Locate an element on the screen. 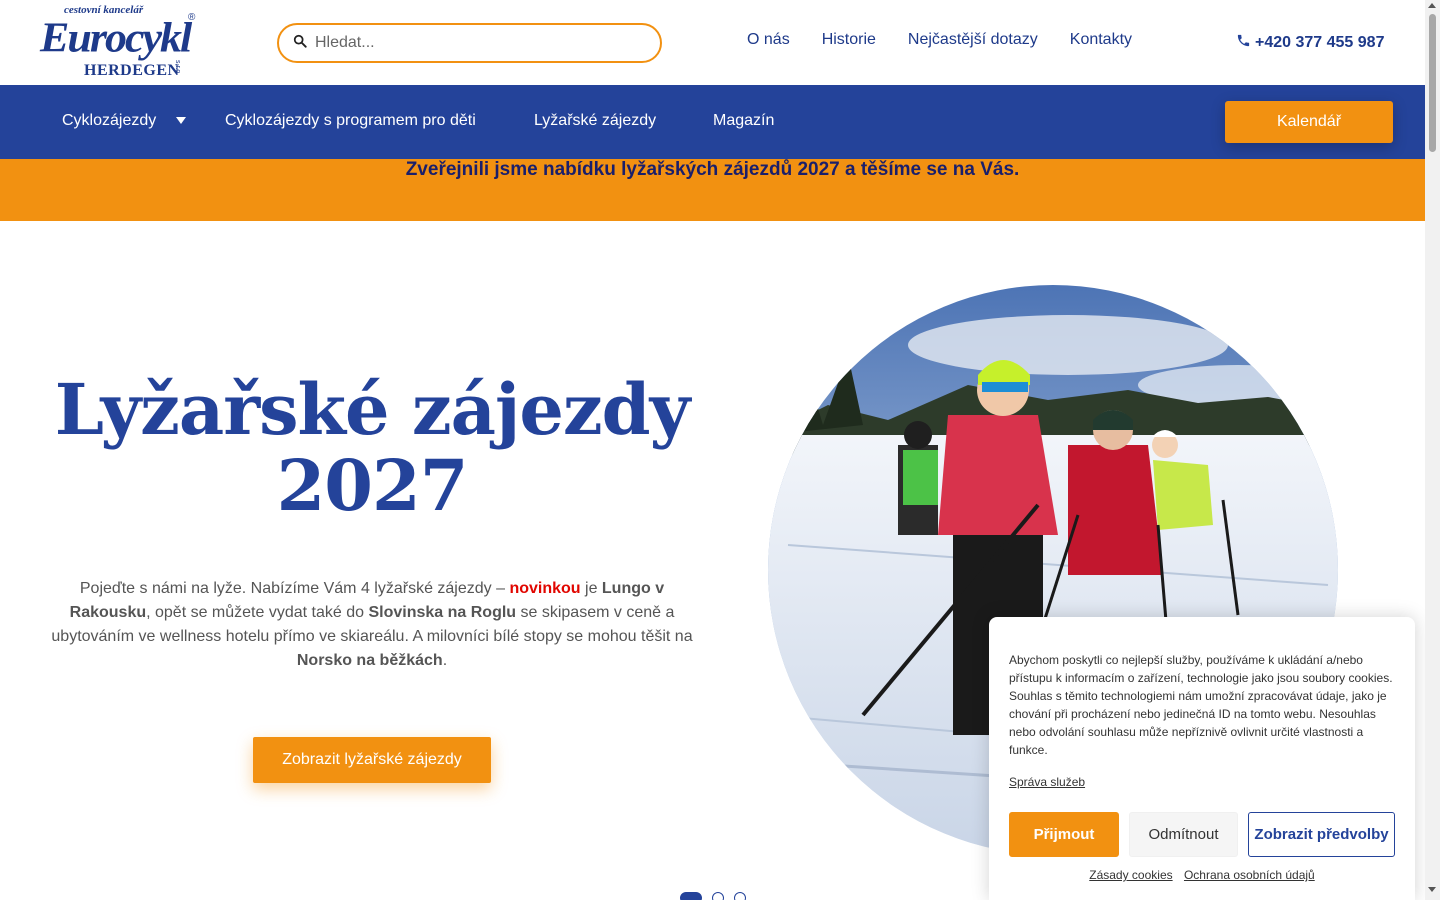 The image size is (1440, 900). nav-magazin: Magazín is located at coordinates (743, 121).